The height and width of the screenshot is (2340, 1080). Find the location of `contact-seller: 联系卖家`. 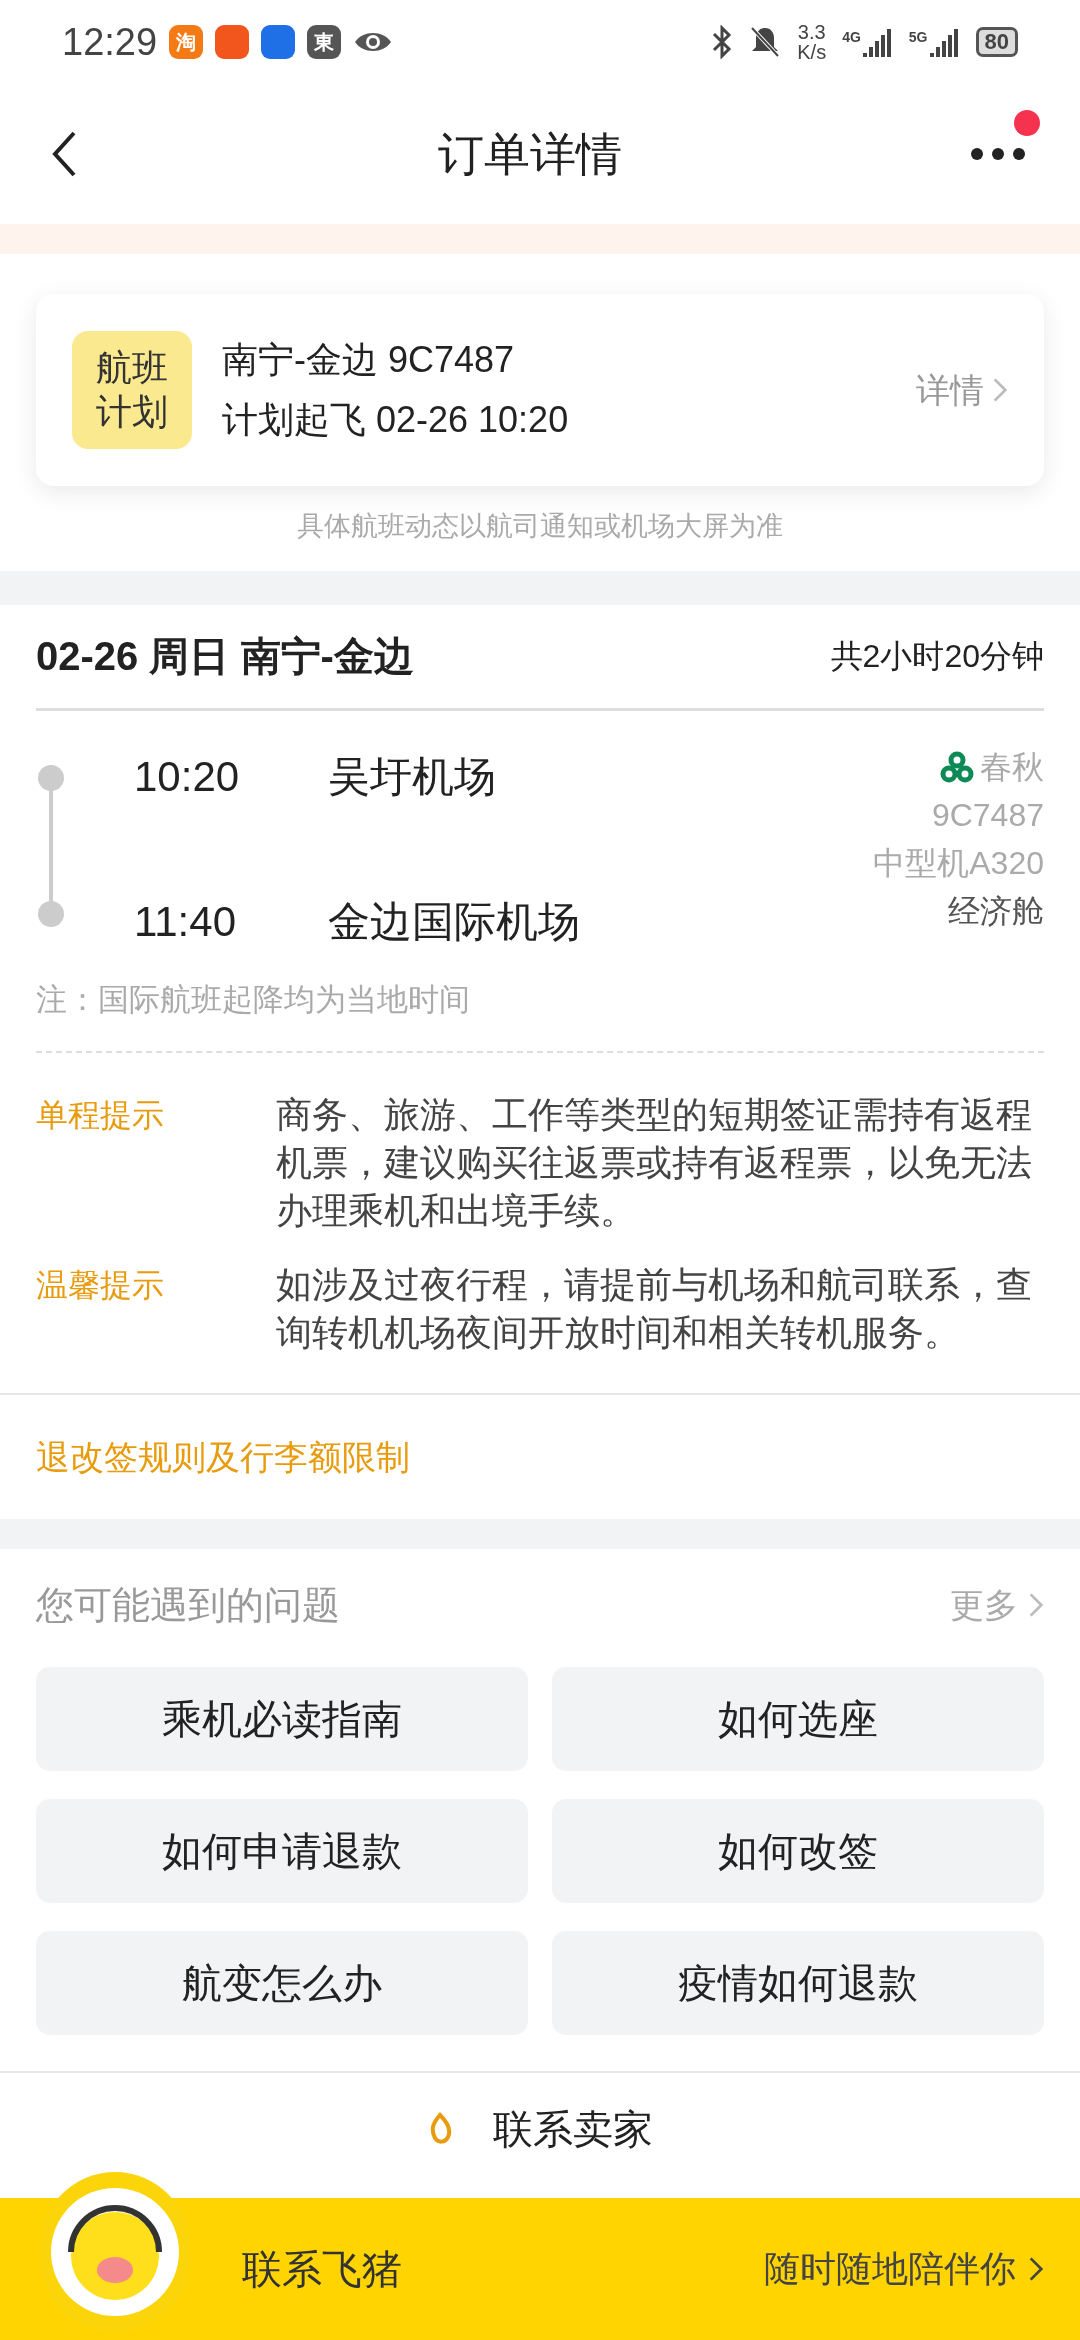

contact-seller: 联系卖家 is located at coordinates (573, 2129).